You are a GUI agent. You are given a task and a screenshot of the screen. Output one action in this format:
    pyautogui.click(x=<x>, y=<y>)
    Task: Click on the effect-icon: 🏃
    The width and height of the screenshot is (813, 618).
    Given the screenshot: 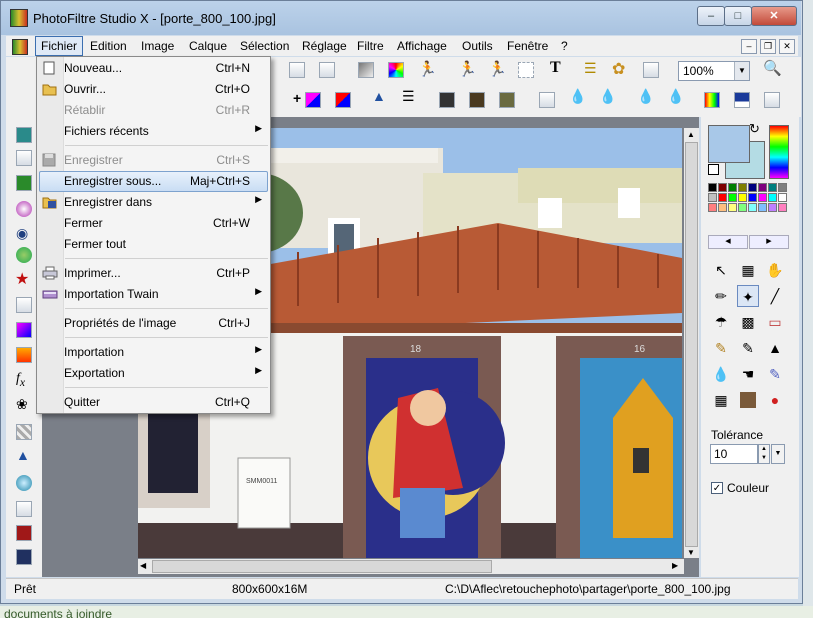 What is the action you would take?
    pyautogui.click(x=497, y=69)
    